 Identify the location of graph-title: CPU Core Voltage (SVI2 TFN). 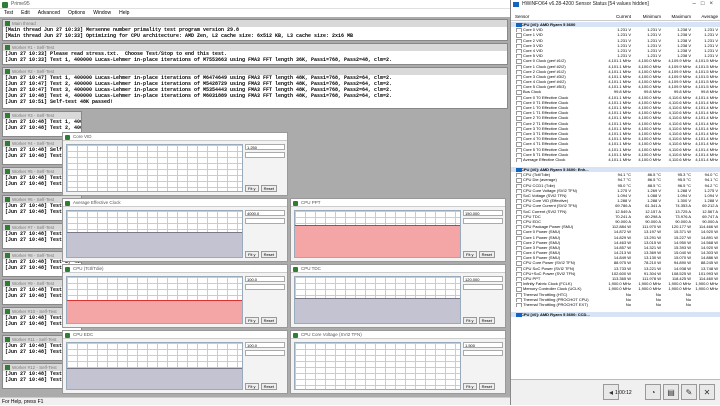
(398, 335).